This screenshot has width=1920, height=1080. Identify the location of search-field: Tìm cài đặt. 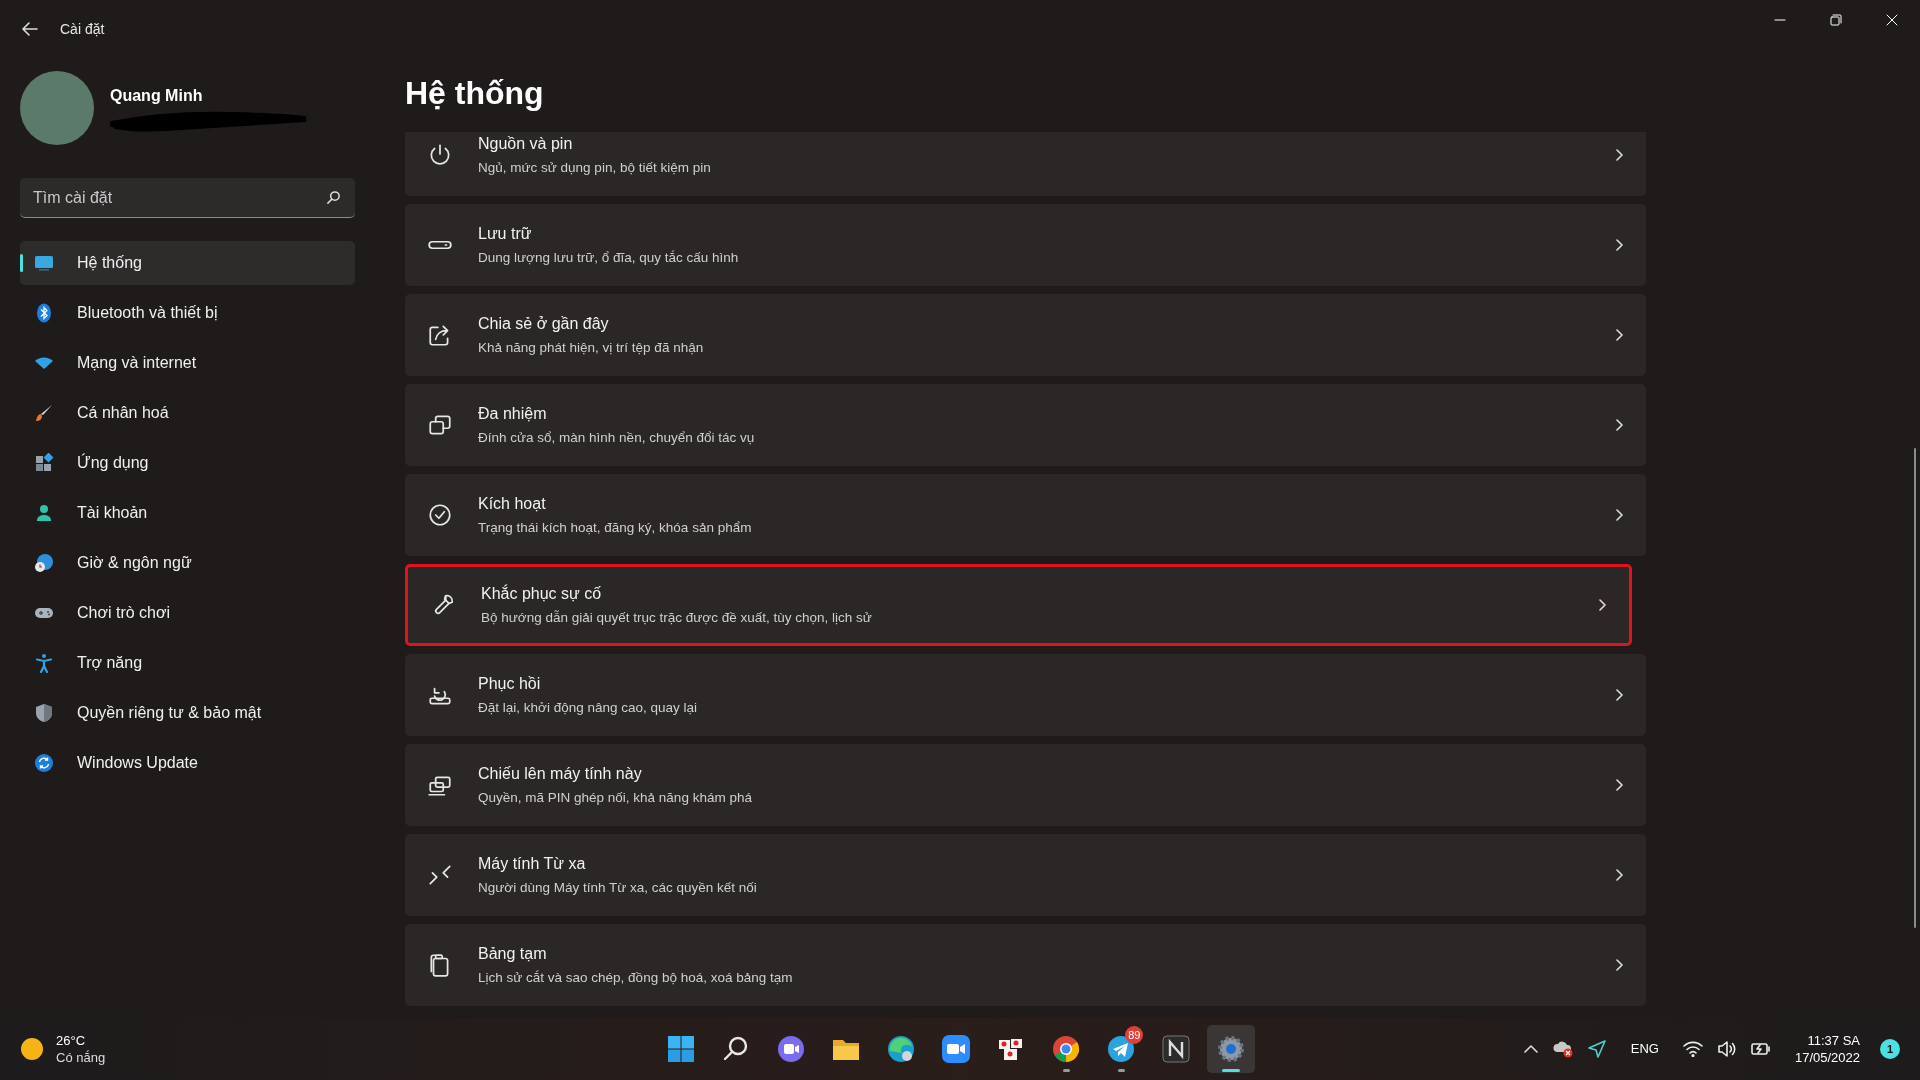
(187, 198).